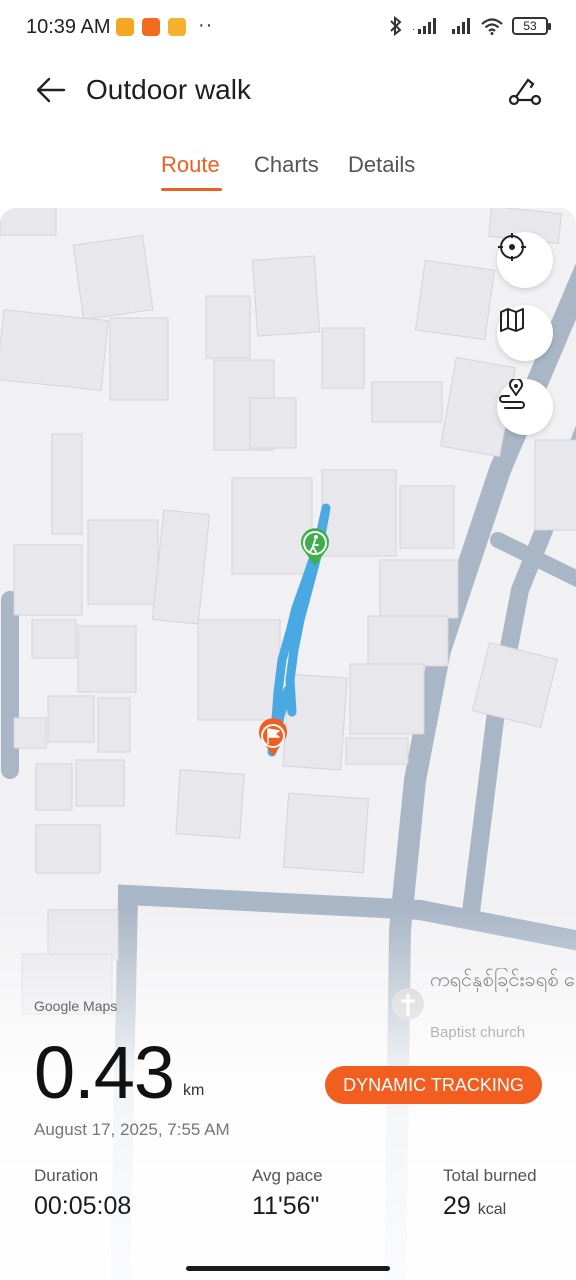  What do you see at coordinates (525, 333) in the screenshot?
I see `map-layers-button` at bounding box center [525, 333].